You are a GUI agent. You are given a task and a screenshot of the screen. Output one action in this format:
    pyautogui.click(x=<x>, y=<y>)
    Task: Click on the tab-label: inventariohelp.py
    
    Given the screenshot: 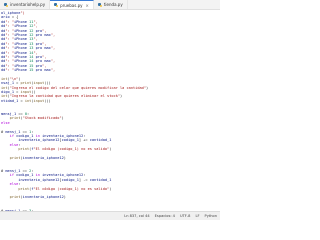 What is the action you would take?
    pyautogui.click(x=28, y=4)
    